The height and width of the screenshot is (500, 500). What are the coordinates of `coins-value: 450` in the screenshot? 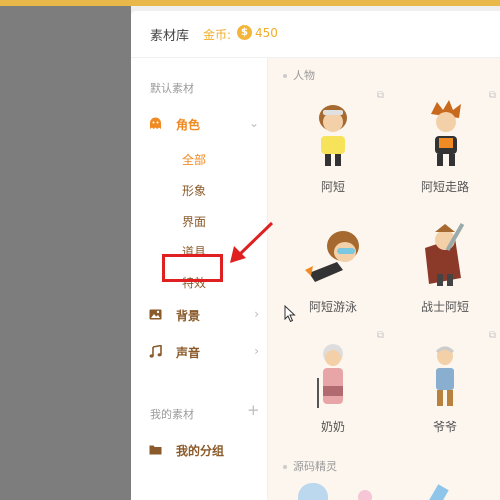 It's located at (266, 33).